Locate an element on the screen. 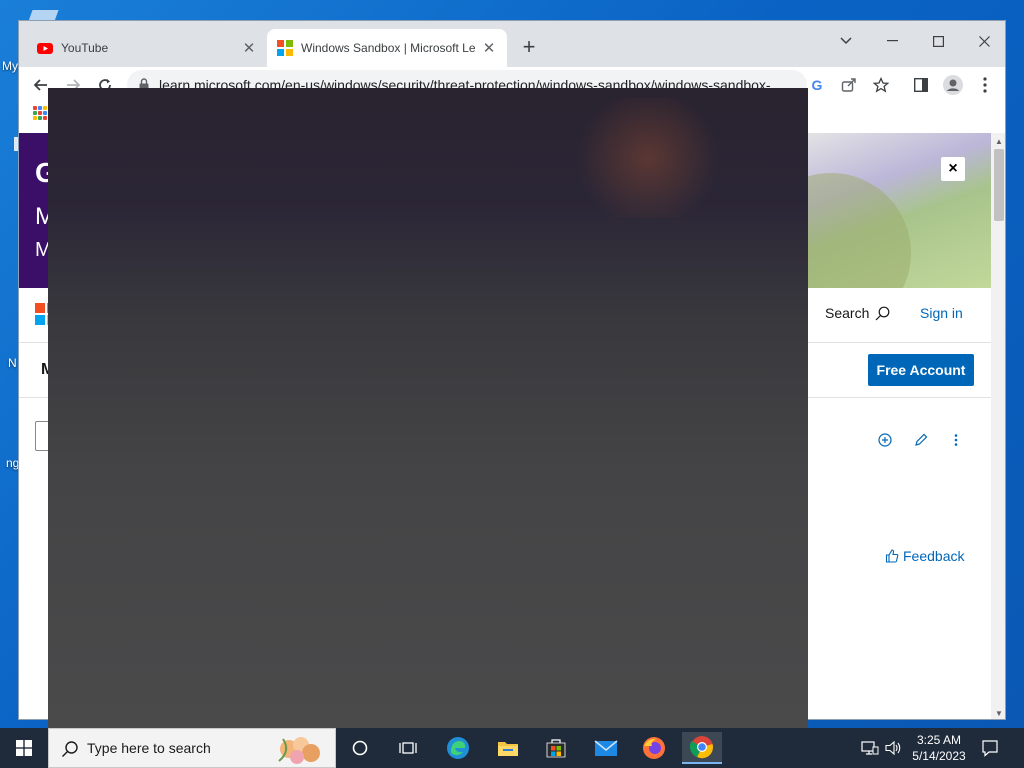 The height and width of the screenshot is (768, 1024). more-vert-icon is located at coordinates (985, 85).